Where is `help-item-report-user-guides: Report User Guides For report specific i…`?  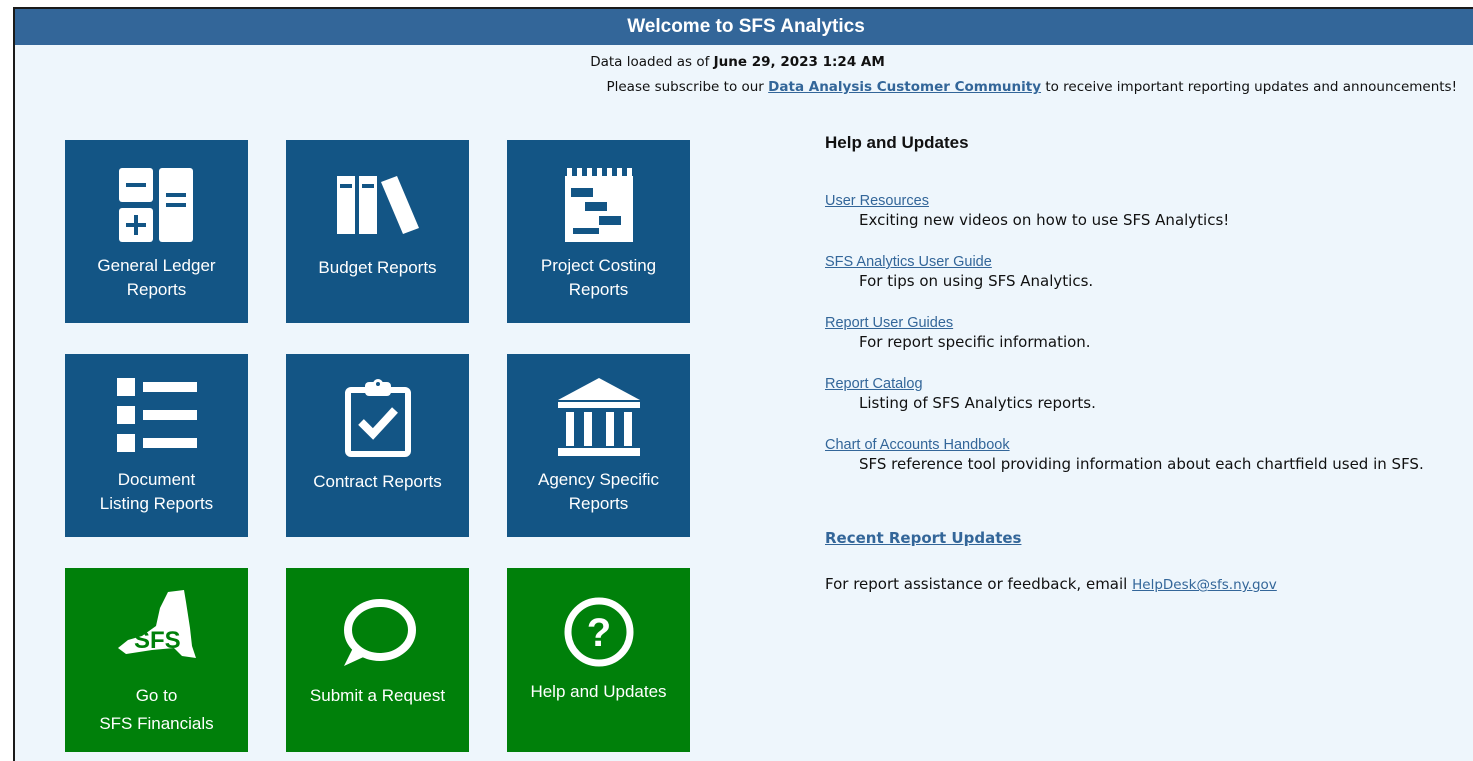
help-item-report-user-guides: Report User Guides For report specific i… is located at coordinates (958, 333).